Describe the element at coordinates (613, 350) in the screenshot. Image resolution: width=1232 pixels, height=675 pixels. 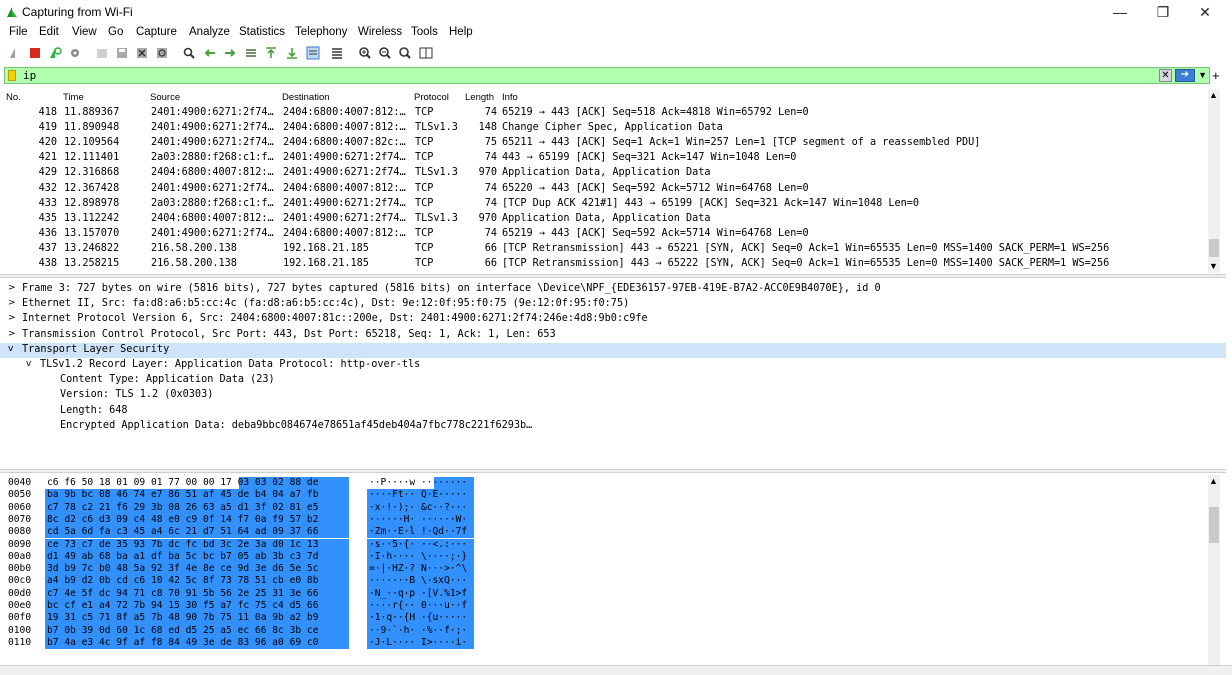
I see `detail-tree-item: v Transport Layer Security` at that location.